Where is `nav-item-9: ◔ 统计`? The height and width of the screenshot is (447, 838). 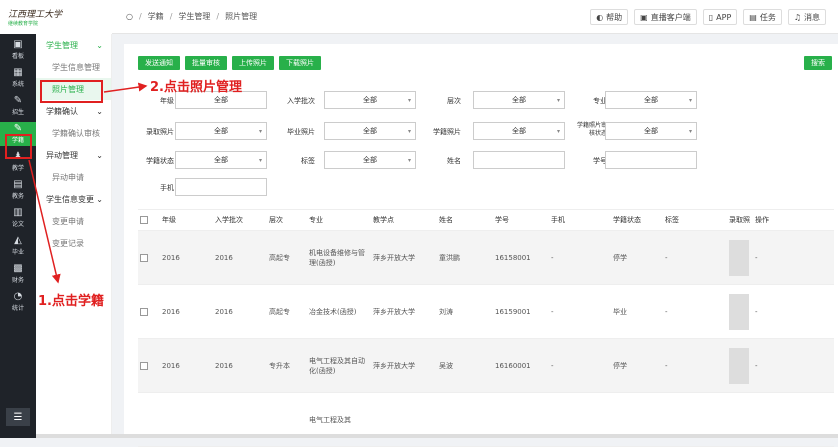 nav-item-9: ◔ 统计 is located at coordinates (18, 302).